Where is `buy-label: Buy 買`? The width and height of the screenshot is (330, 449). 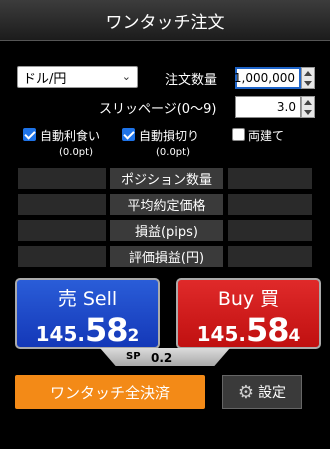
buy-label: Buy 買 is located at coordinates (248, 299).